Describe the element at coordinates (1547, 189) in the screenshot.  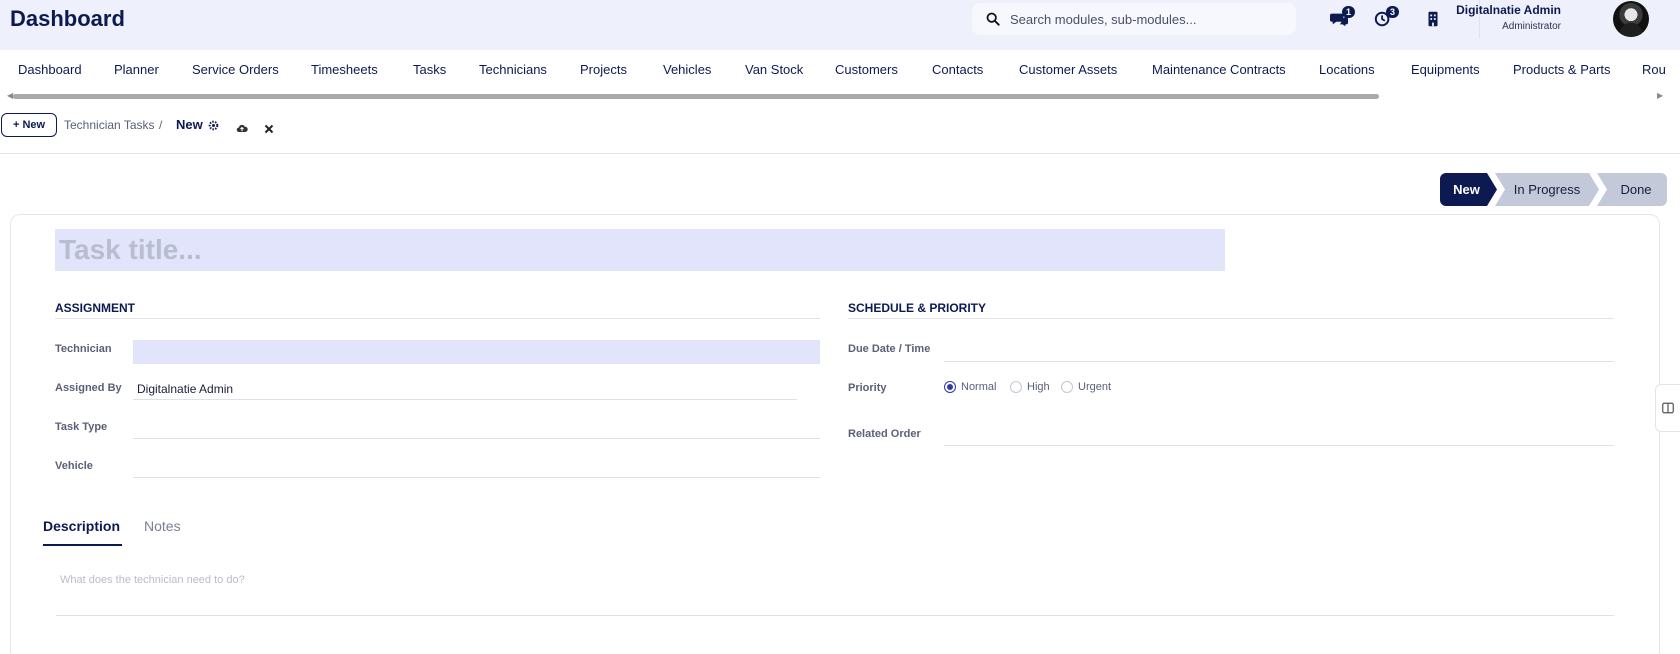
I see `stage-in-progress: In Progress` at that location.